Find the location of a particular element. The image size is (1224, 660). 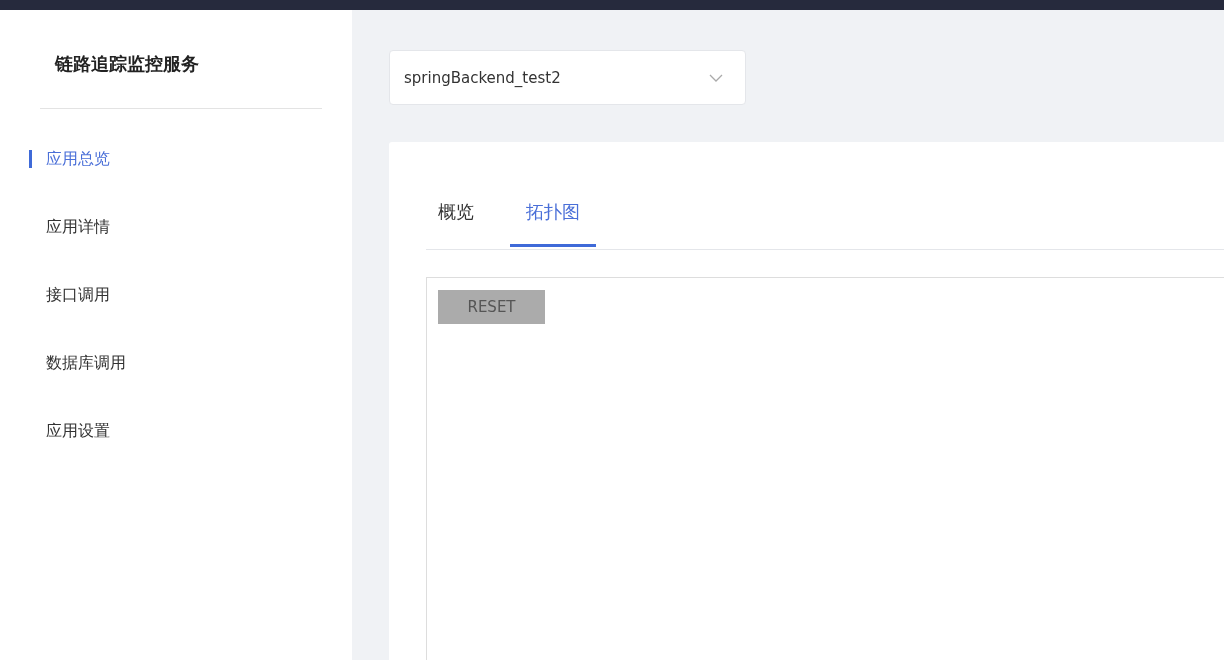

chevron-down-icon is located at coordinates (716, 77).